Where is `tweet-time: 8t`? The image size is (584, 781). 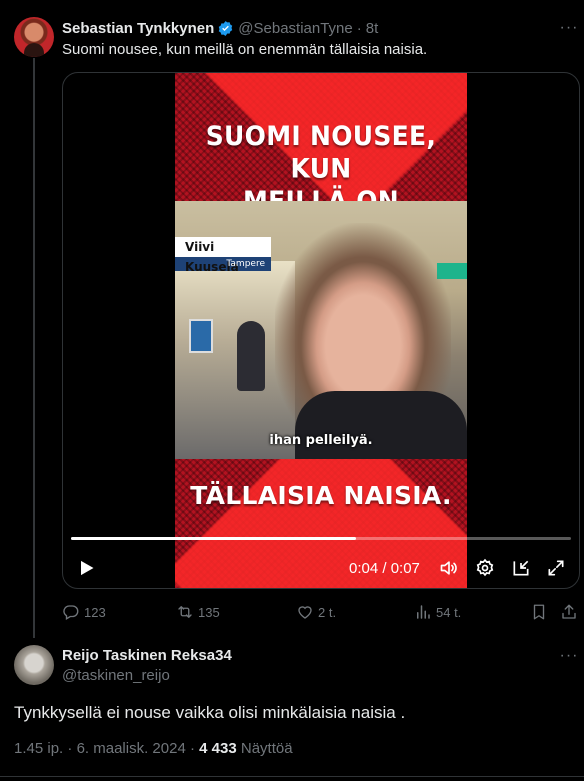 tweet-time: 8t is located at coordinates (372, 28).